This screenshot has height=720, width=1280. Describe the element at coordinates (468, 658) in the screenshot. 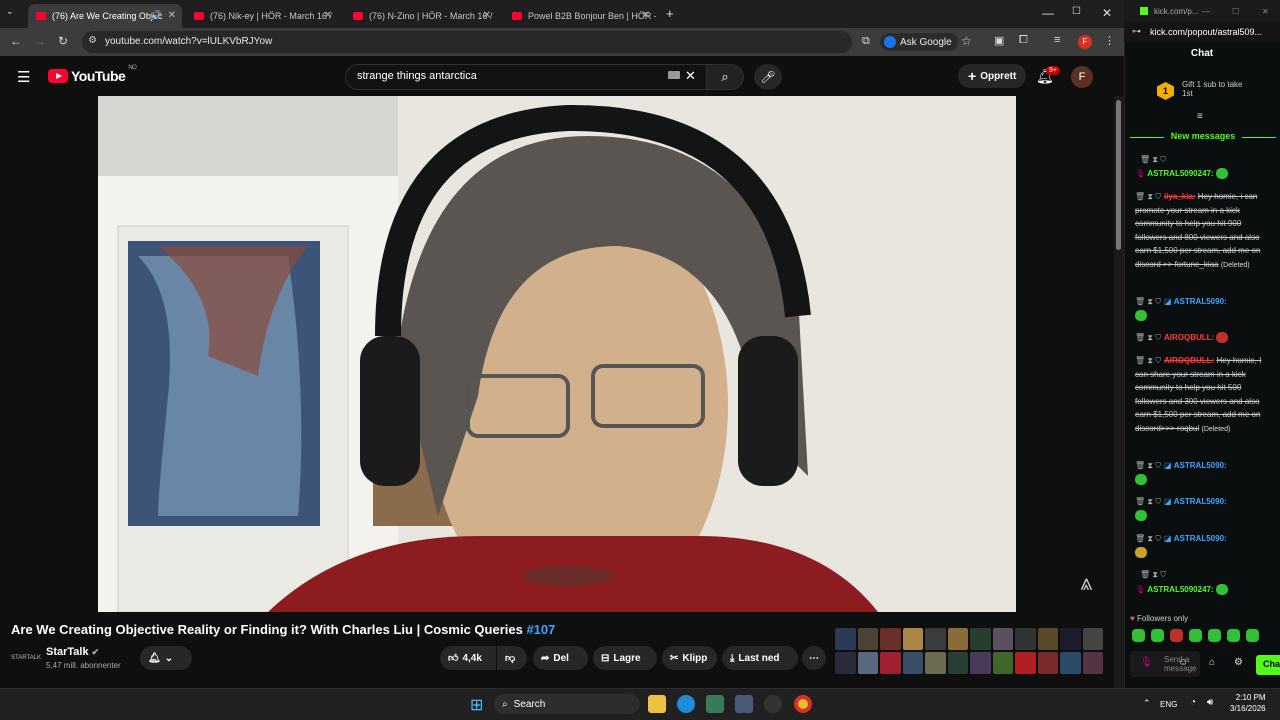

I see `like-button: 👍︎ 4,4k` at that location.